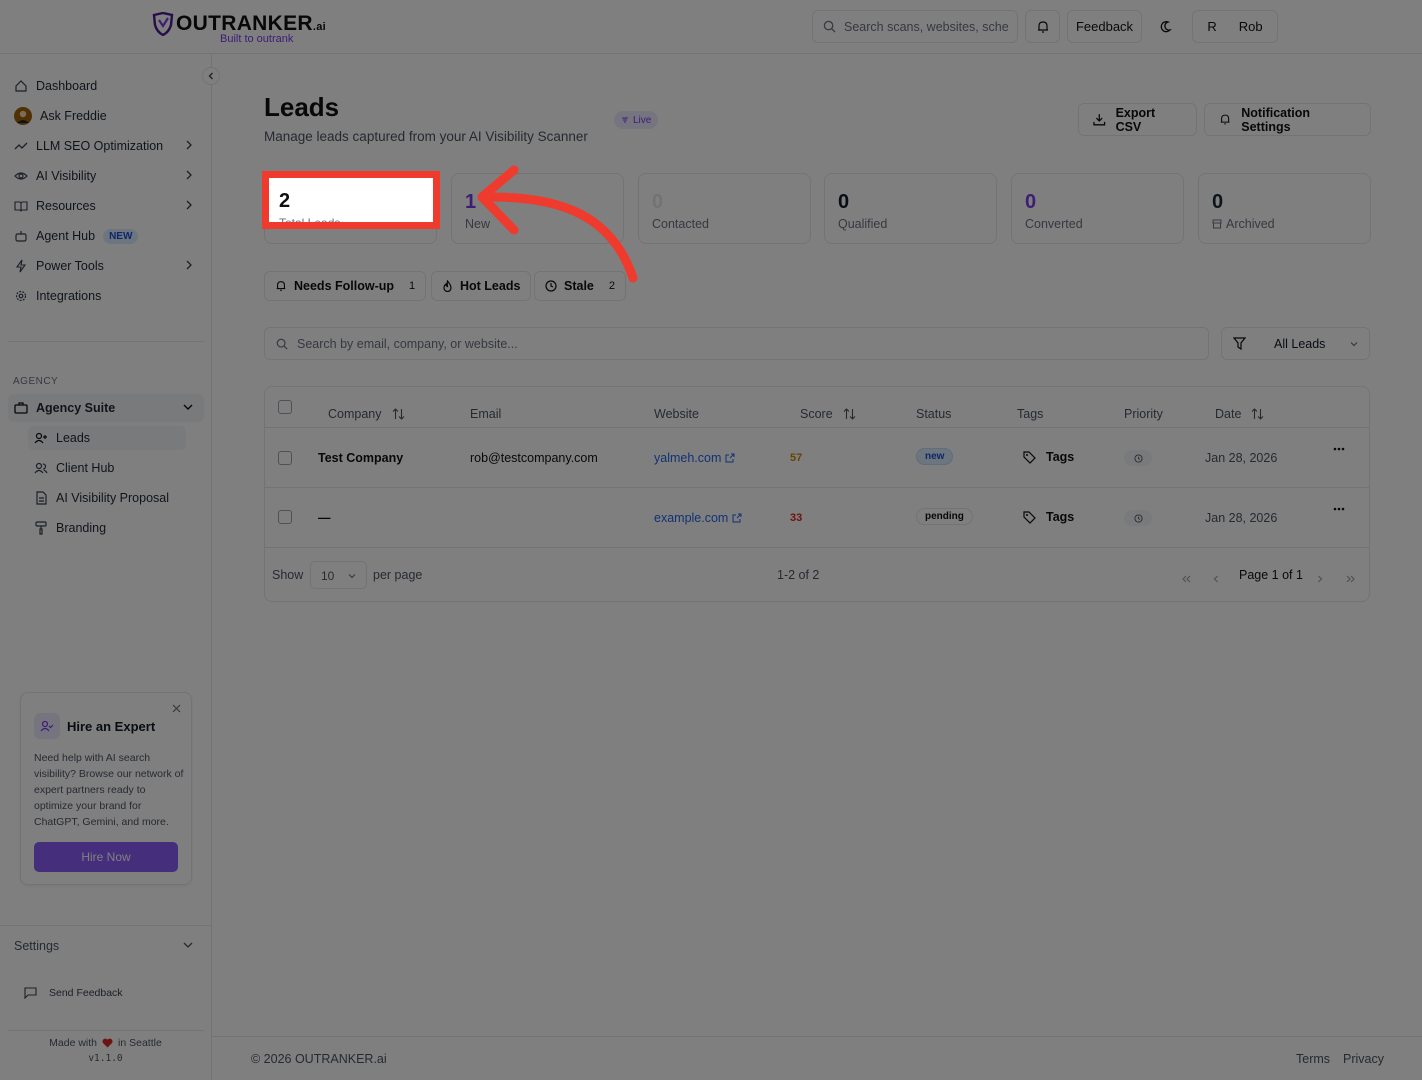 Image resolution: width=1422 pixels, height=1080 pixels. What do you see at coordinates (338, 575) in the screenshot?
I see `per-page-select: 10` at bounding box center [338, 575].